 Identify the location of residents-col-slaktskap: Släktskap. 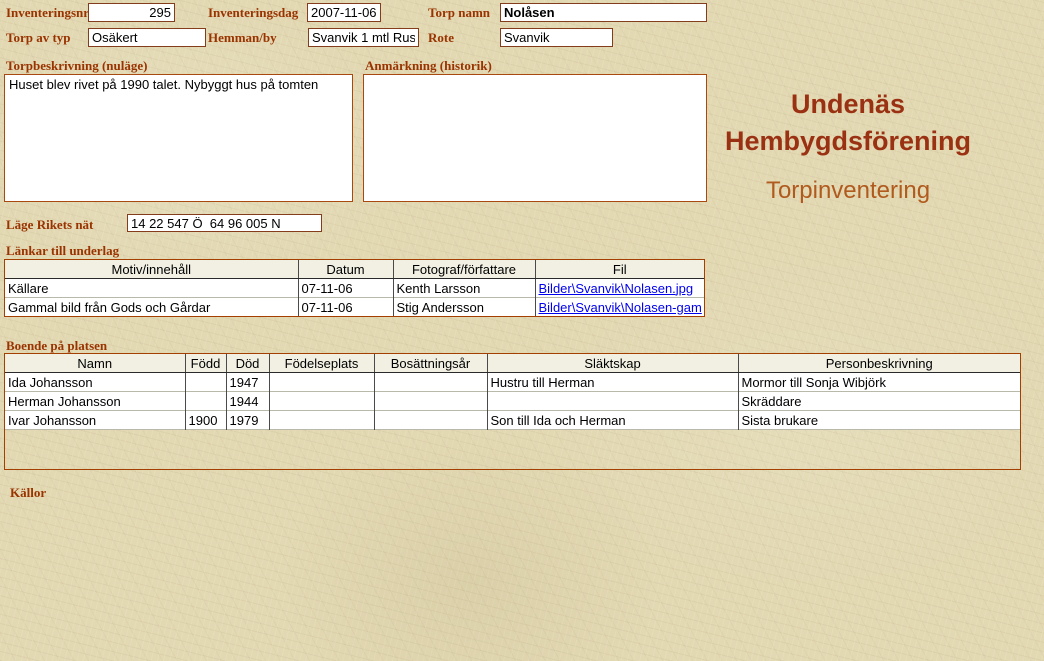
(612, 363).